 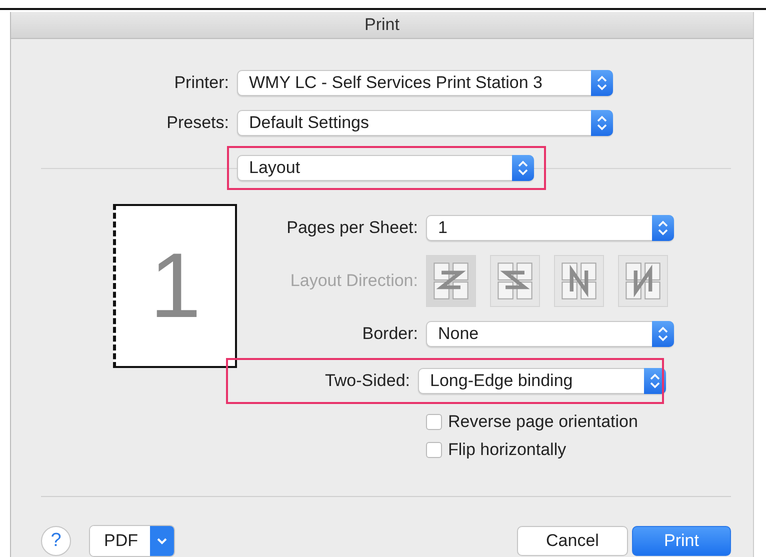 I want to click on field-label: Presets:, so click(x=197, y=123).